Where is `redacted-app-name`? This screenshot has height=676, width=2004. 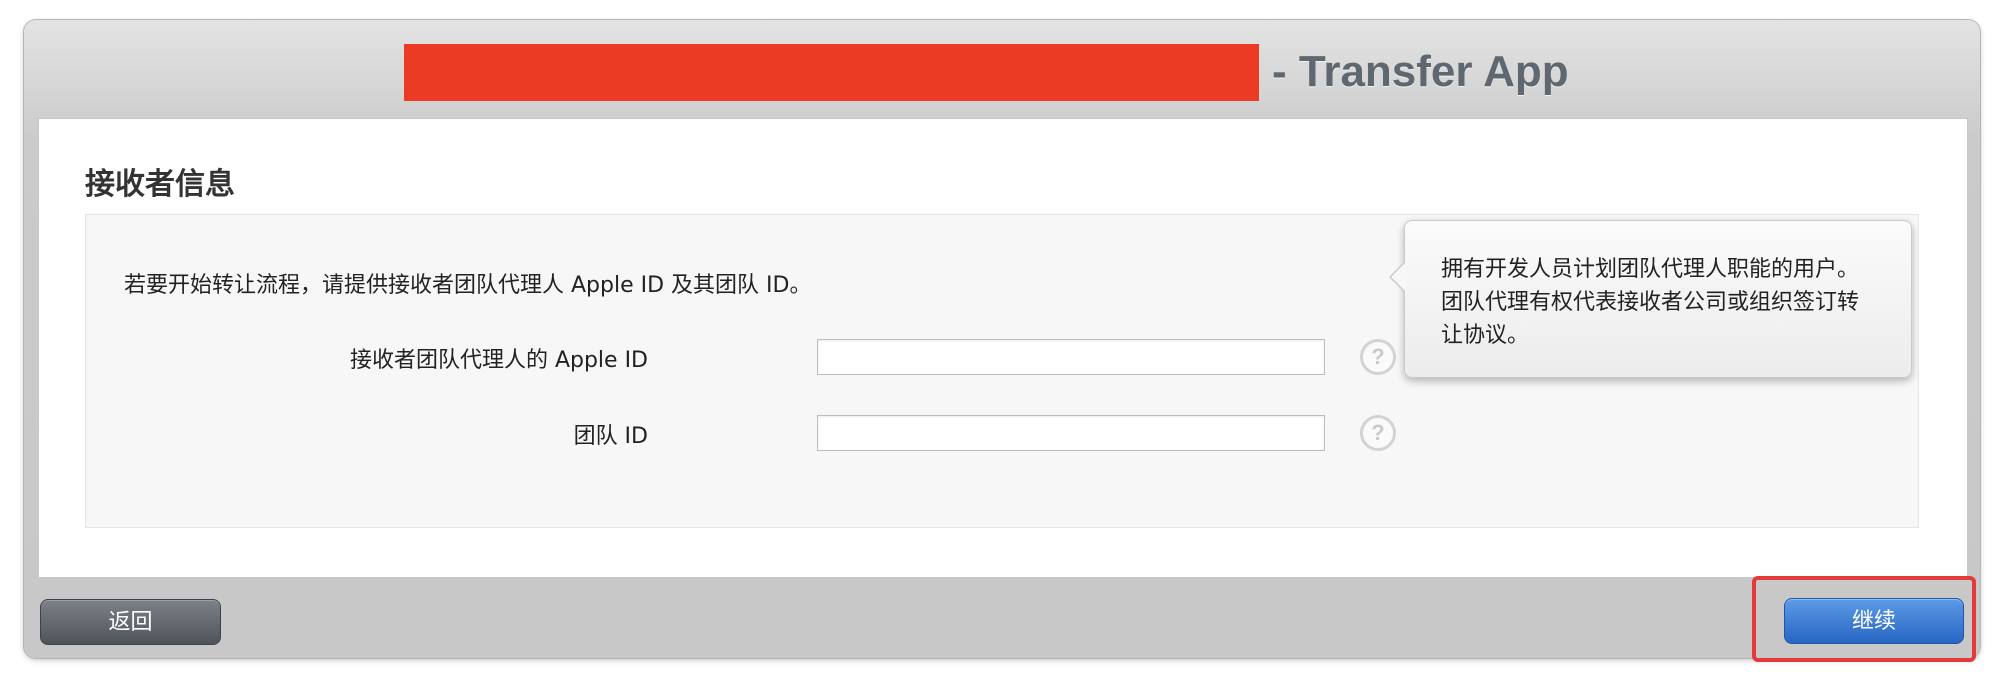 redacted-app-name is located at coordinates (831, 72).